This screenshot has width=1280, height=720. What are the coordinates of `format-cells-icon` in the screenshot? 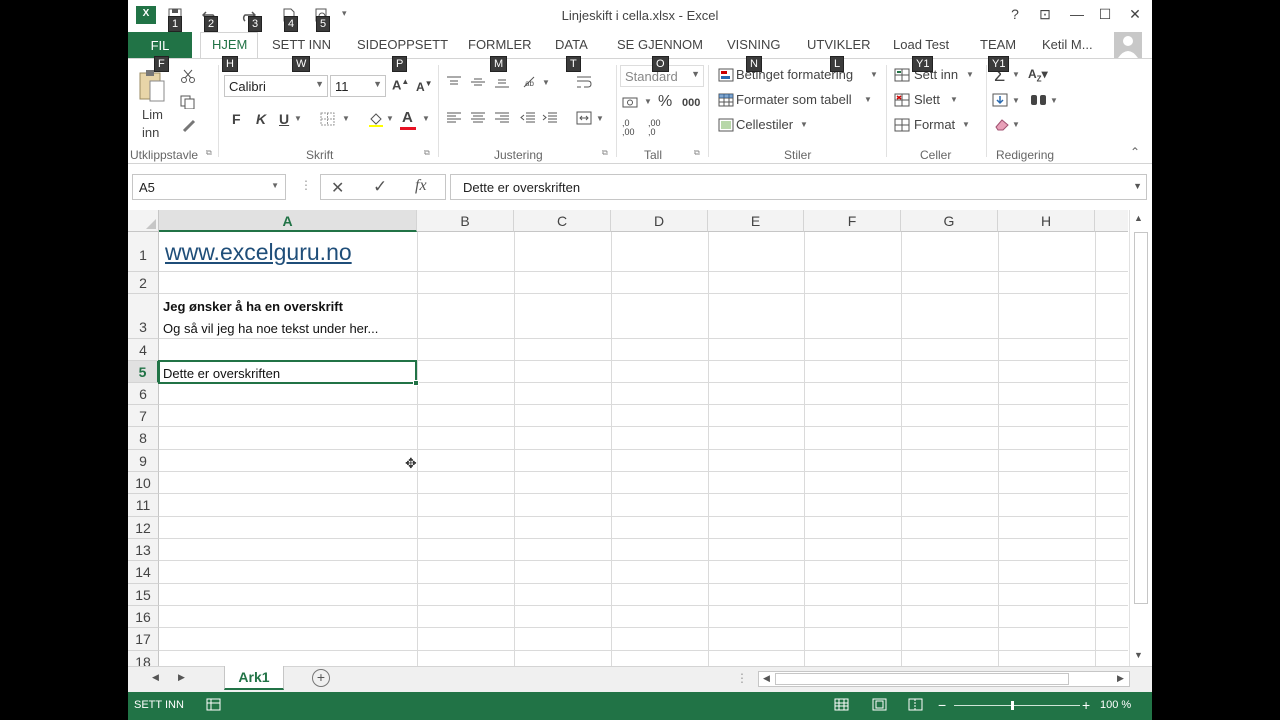 It's located at (902, 125).